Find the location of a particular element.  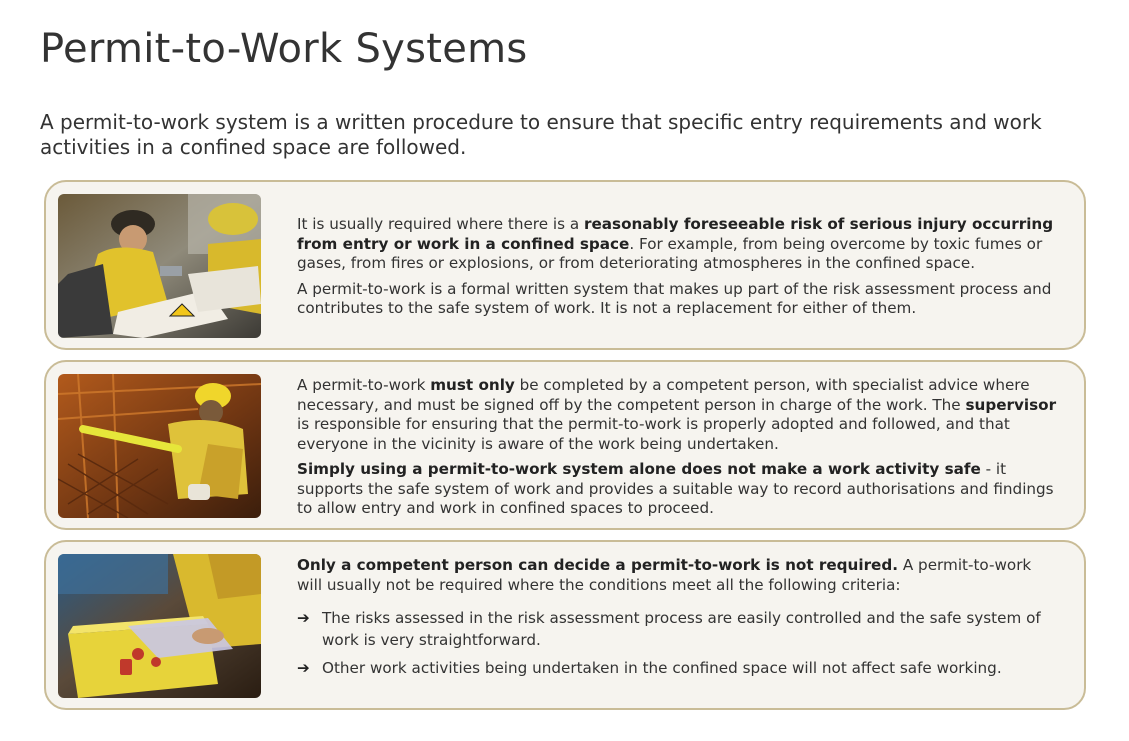

worker-with-lockout-box-photo is located at coordinates (159, 626).